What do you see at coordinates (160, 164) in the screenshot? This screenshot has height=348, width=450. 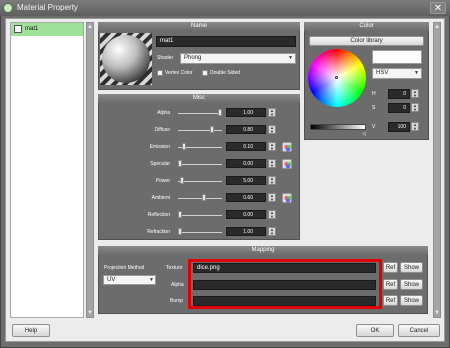 I see `specular-label: Specular` at bounding box center [160, 164].